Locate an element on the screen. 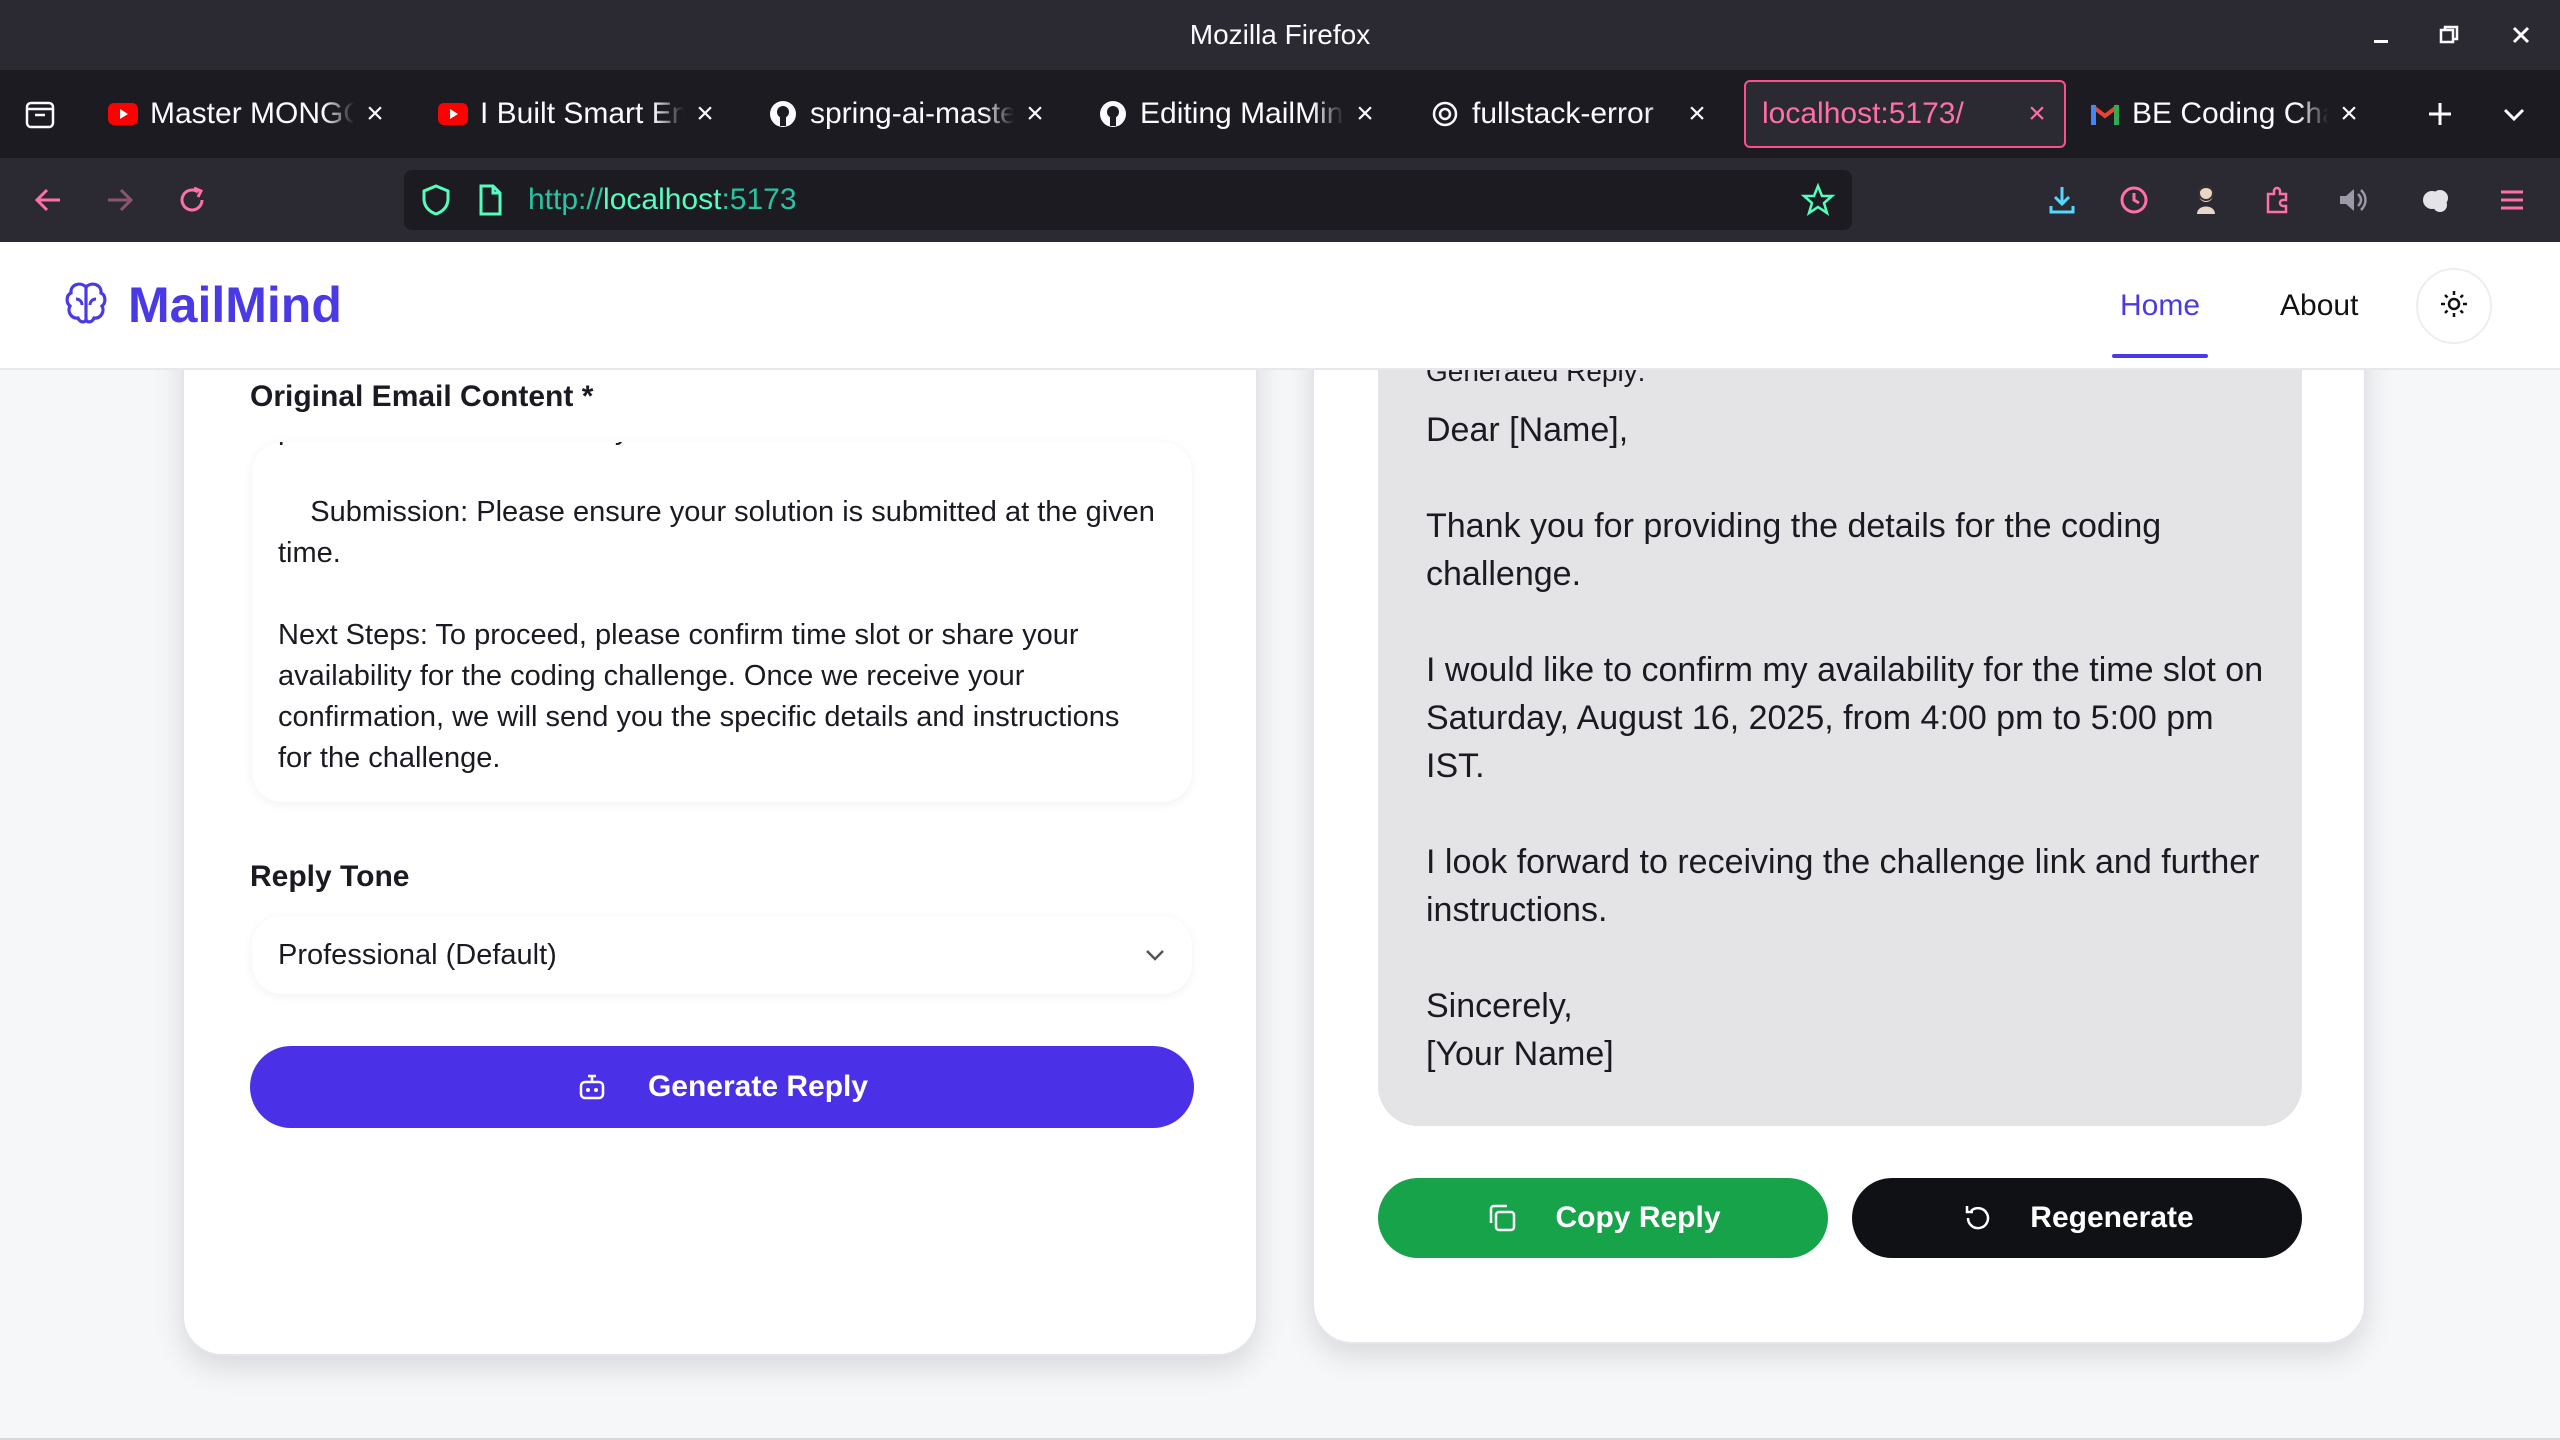 The image size is (2560, 1440). bookmark-star-icon is located at coordinates (1818, 202).